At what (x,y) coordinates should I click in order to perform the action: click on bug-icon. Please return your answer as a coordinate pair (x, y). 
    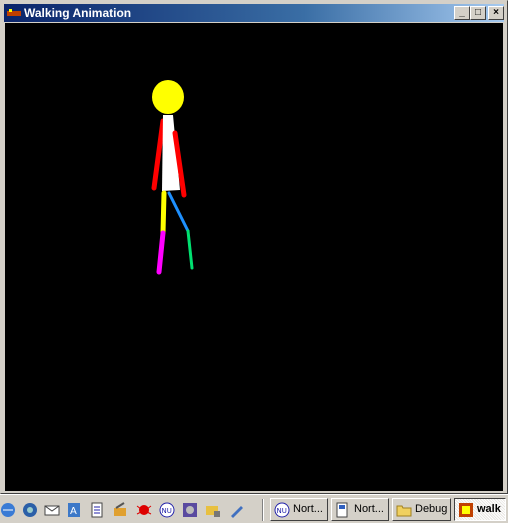
    Looking at the image, I should click on (144, 510).